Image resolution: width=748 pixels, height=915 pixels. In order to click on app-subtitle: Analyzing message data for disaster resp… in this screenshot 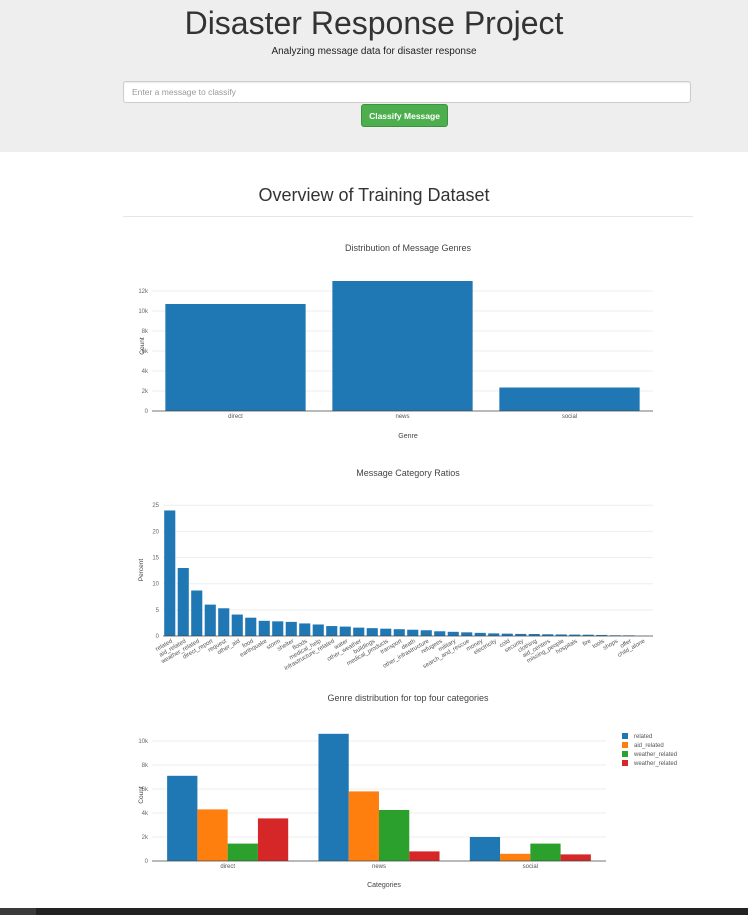, I will do `click(374, 51)`.